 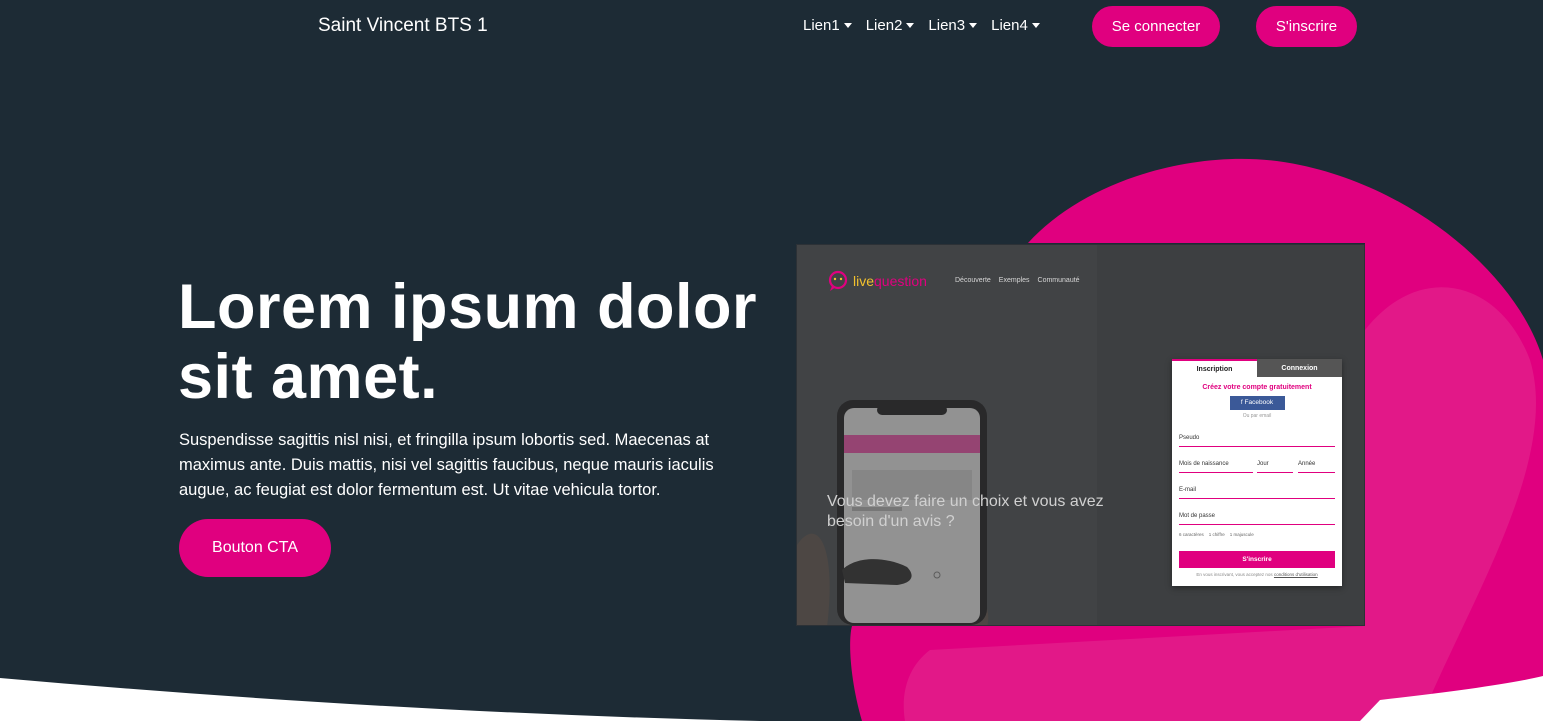 What do you see at coordinates (1058, 280) in the screenshot?
I see `mock-nav-item: Communauté` at bounding box center [1058, 280].